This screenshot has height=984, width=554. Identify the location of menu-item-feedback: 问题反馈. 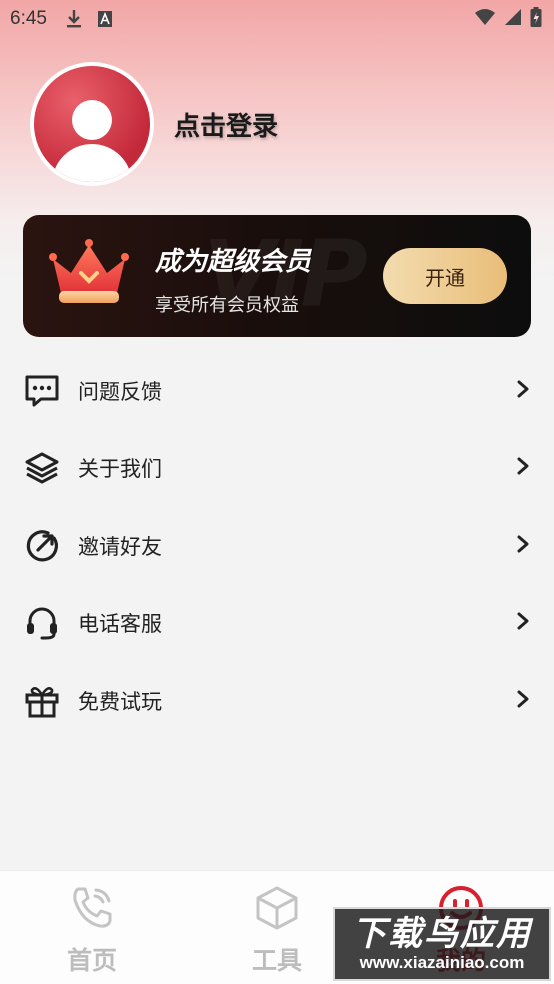
(277, 391).